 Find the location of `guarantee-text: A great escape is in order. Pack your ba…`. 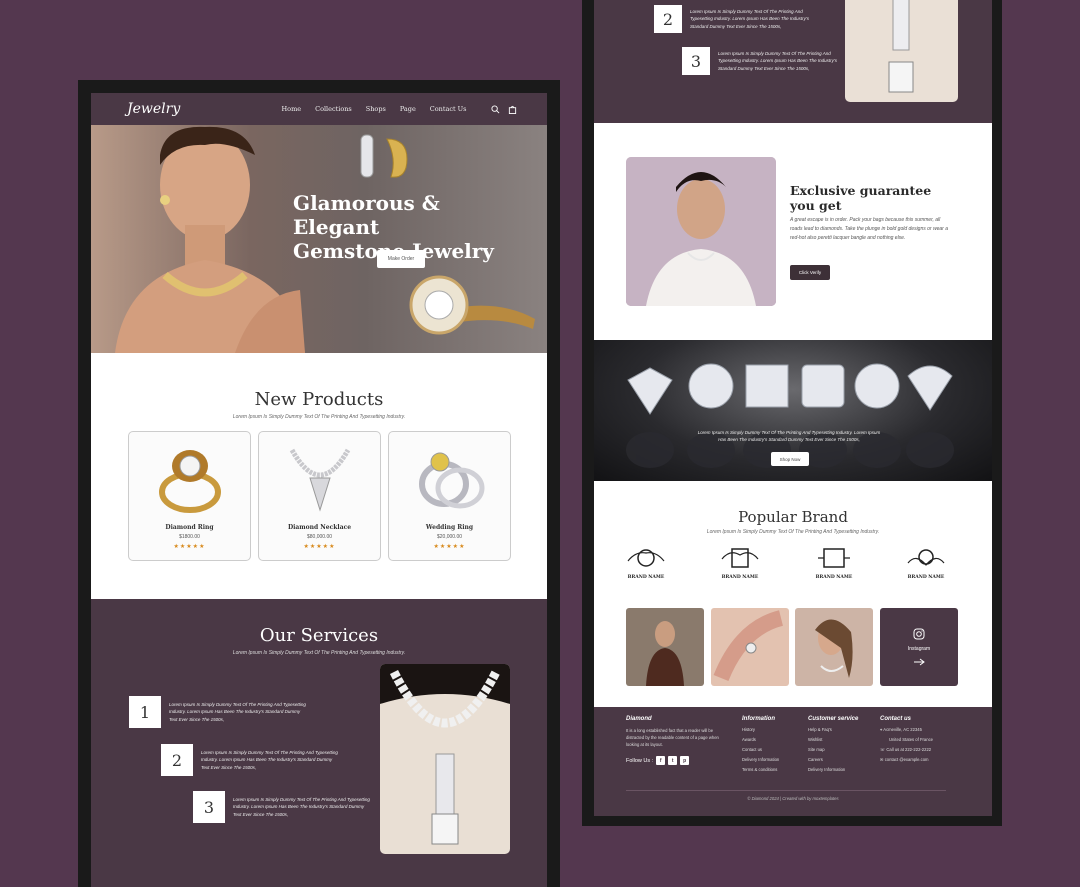

guarantee-text: A great escape is in order. Pack your ba… is located at coordinates (869, 229).